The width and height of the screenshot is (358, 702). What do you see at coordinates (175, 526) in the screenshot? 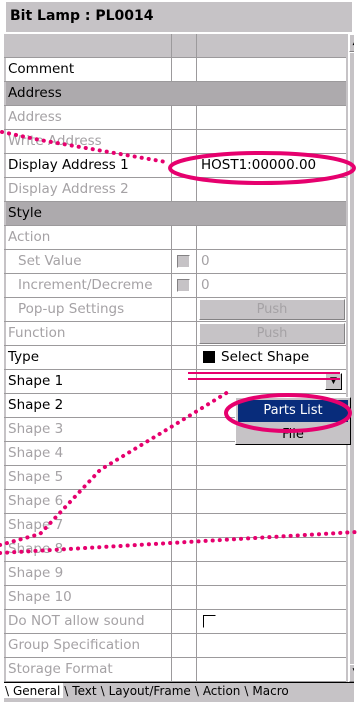
I see `row-shape-7: Shape 7` at bounding box center [175, 526].